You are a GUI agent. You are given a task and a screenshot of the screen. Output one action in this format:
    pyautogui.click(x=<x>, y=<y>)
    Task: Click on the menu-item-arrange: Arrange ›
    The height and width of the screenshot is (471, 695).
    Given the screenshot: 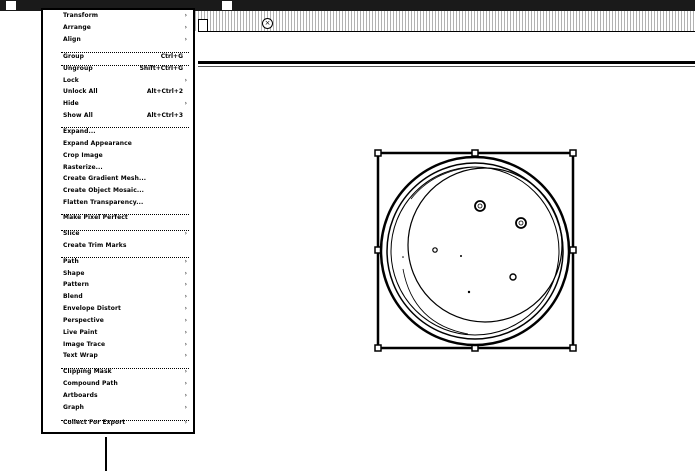 What is the action you would take?
    pyautogui.click(x=118, y=27)
    